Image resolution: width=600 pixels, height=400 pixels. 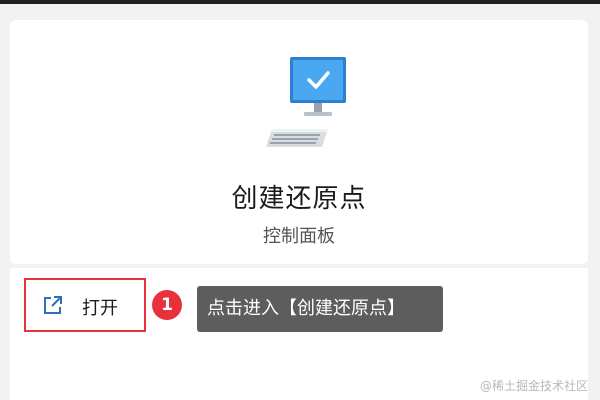 I want to click on watermark: @稀土掘金技术社区, so click(x=533, y=386).